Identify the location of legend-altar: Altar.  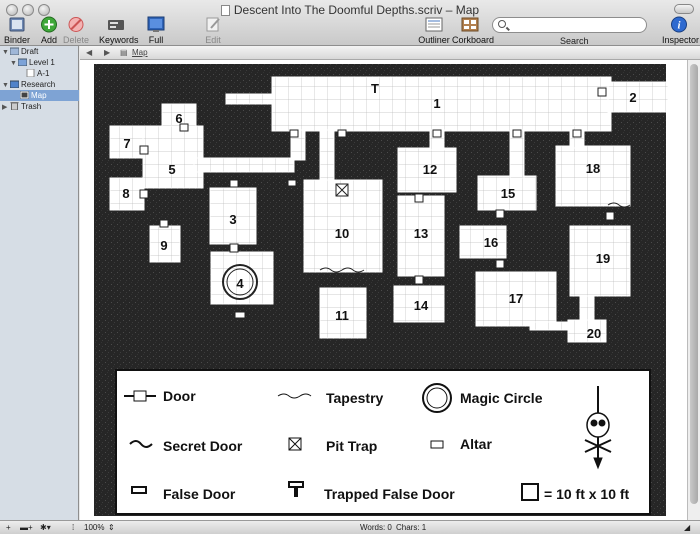
(476, 444).